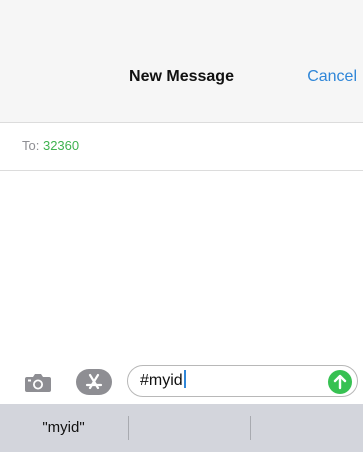 Image resolution: width=363 pixels, height=452 pixels. I want to click on send-arrow-up-icon, so click(340, 382).